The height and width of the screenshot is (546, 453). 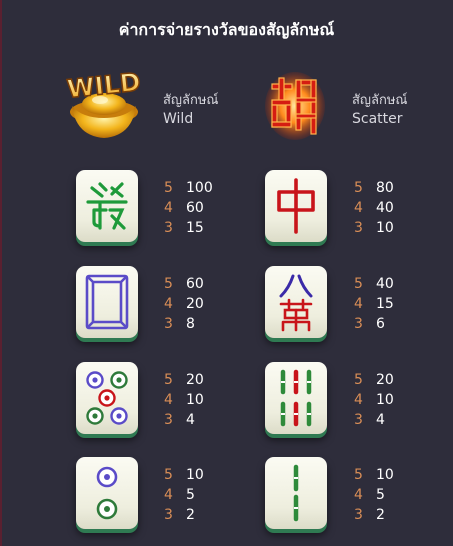 What do you see at coordinates (380, 100) in the screenshot?
I see `scatter-label-prefix: สัญลักษณ์` at bounding box center [380, 100].